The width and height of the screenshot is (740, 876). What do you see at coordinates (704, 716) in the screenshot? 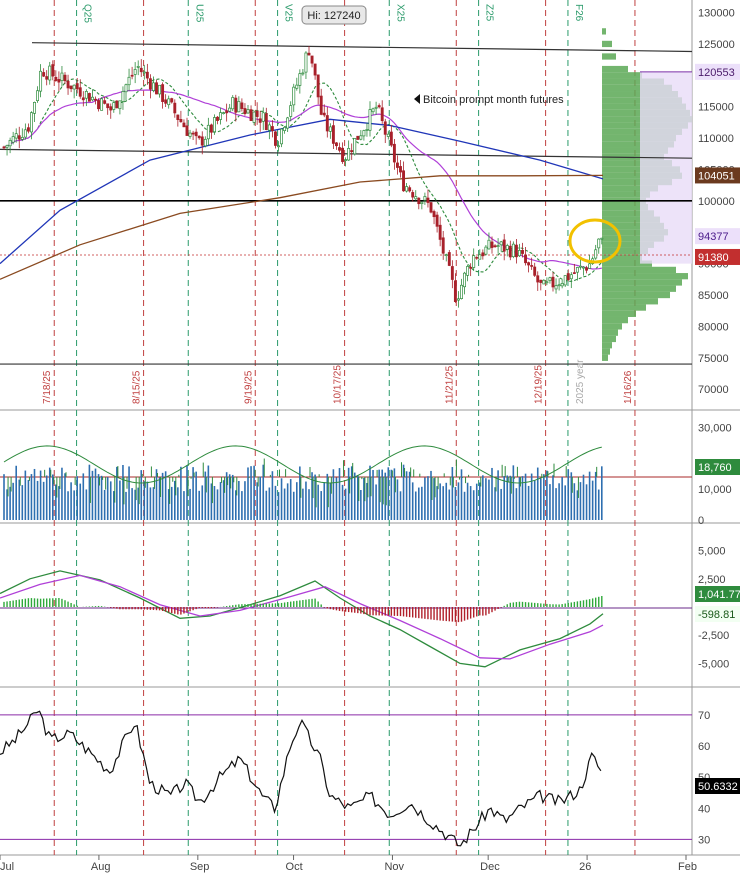
I see `rsi-tick-label: 70` at bounding box center [704, 716].